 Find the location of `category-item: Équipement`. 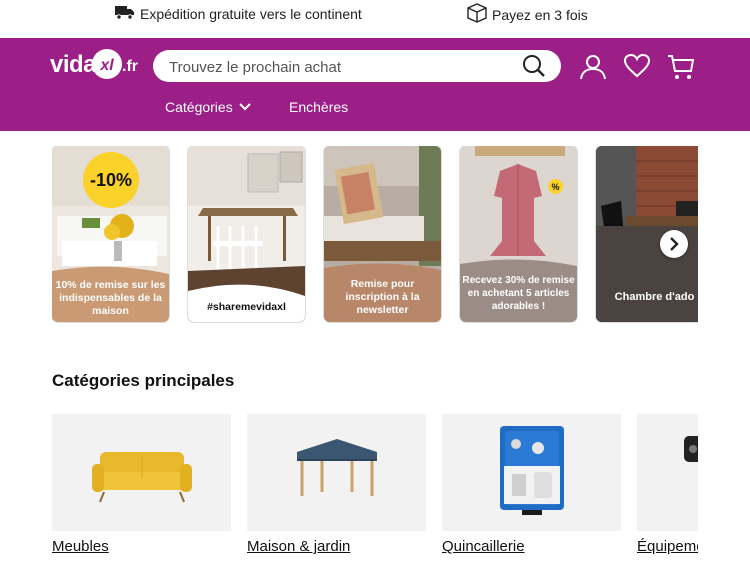

category-item: Équipement is located at coordinates (667, 484).